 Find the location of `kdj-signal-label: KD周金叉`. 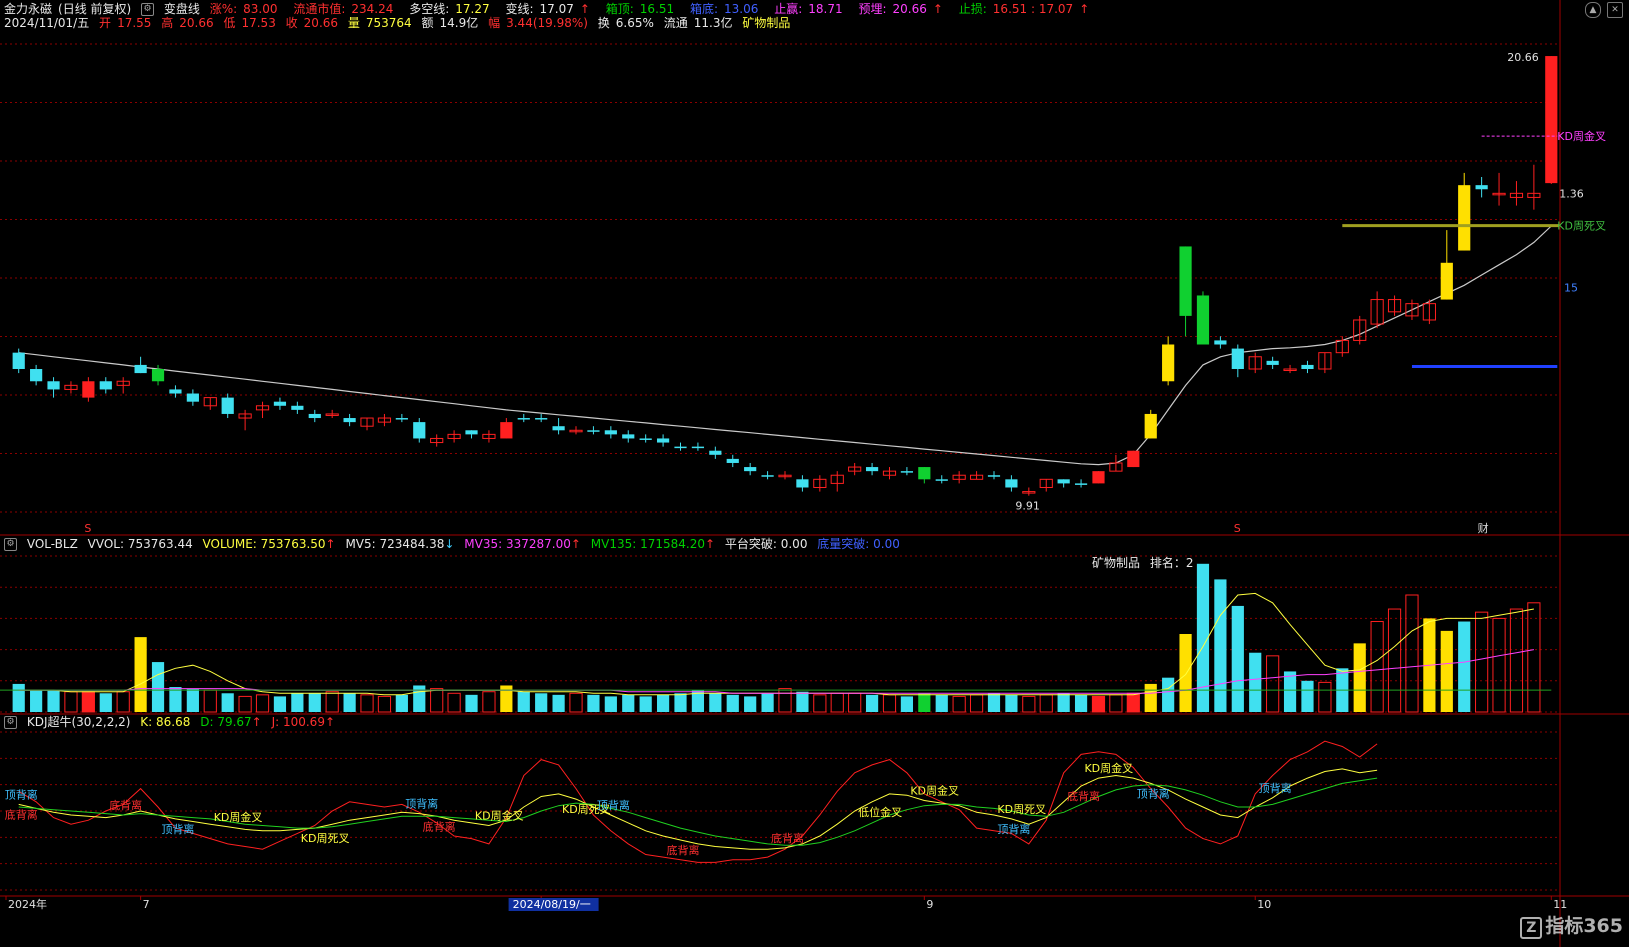

kdj-signal-label: KD周金叉 is located at coordinates (499, 815).